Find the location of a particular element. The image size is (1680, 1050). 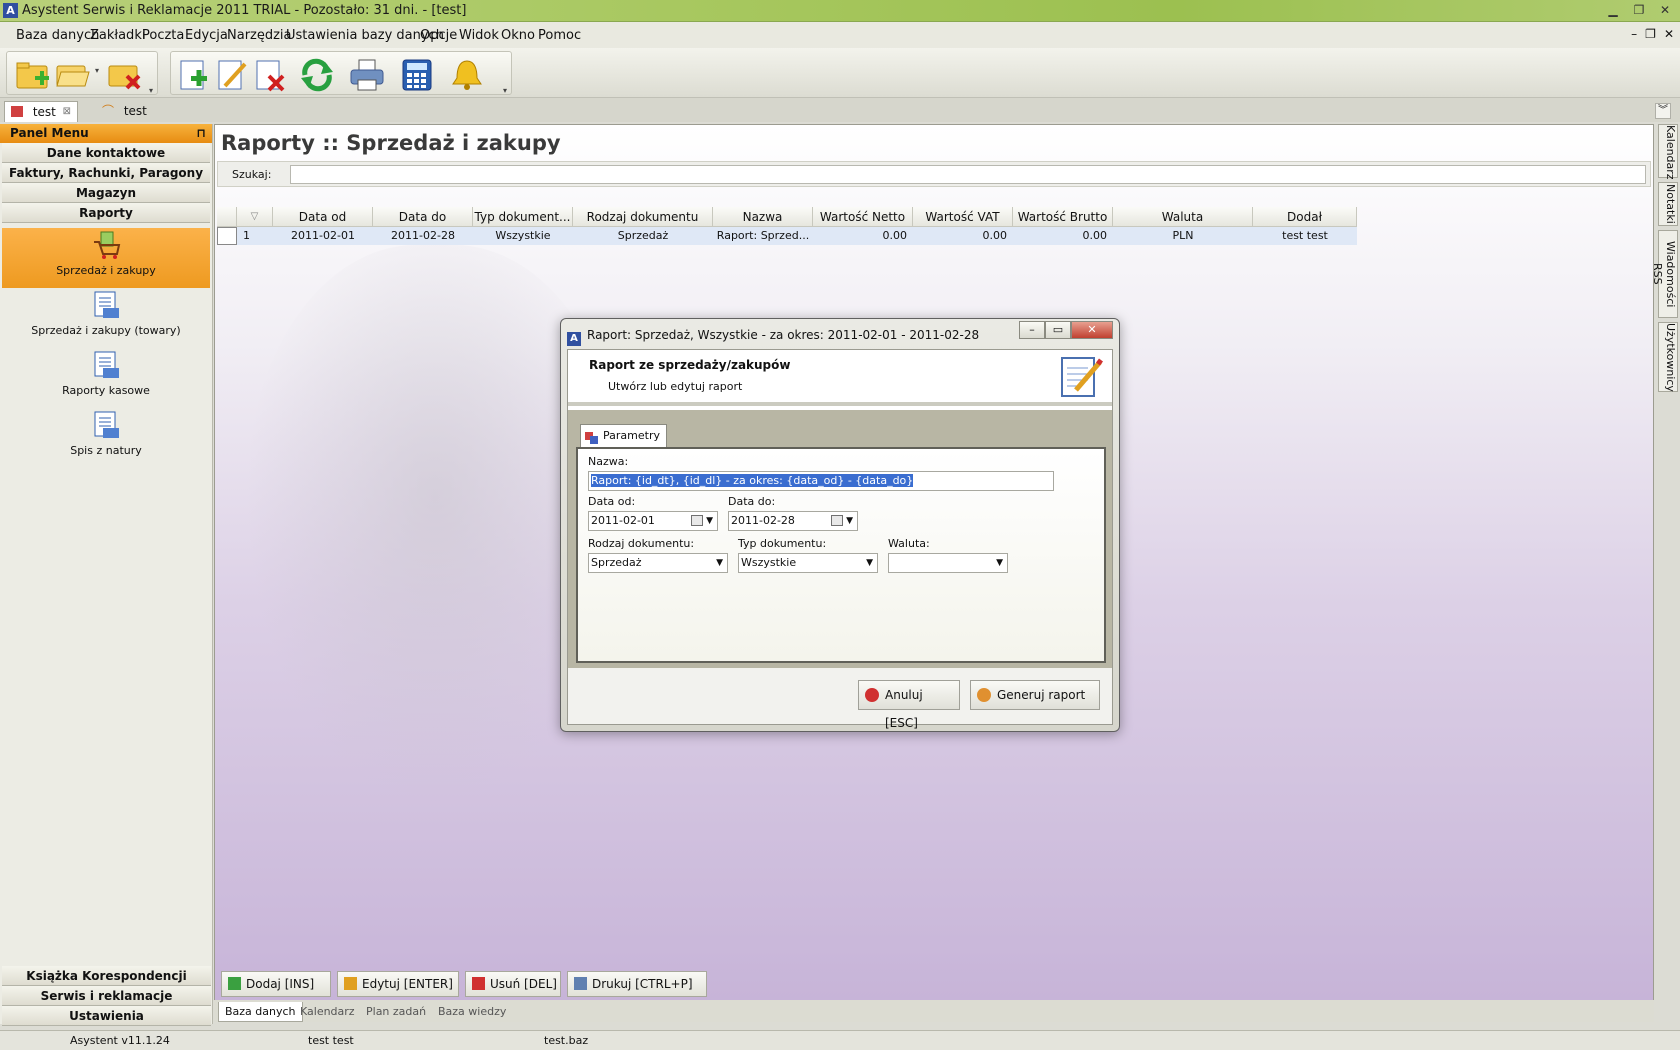

tab-baza-danych: Baza danych is located at coordinates (260, 1012).